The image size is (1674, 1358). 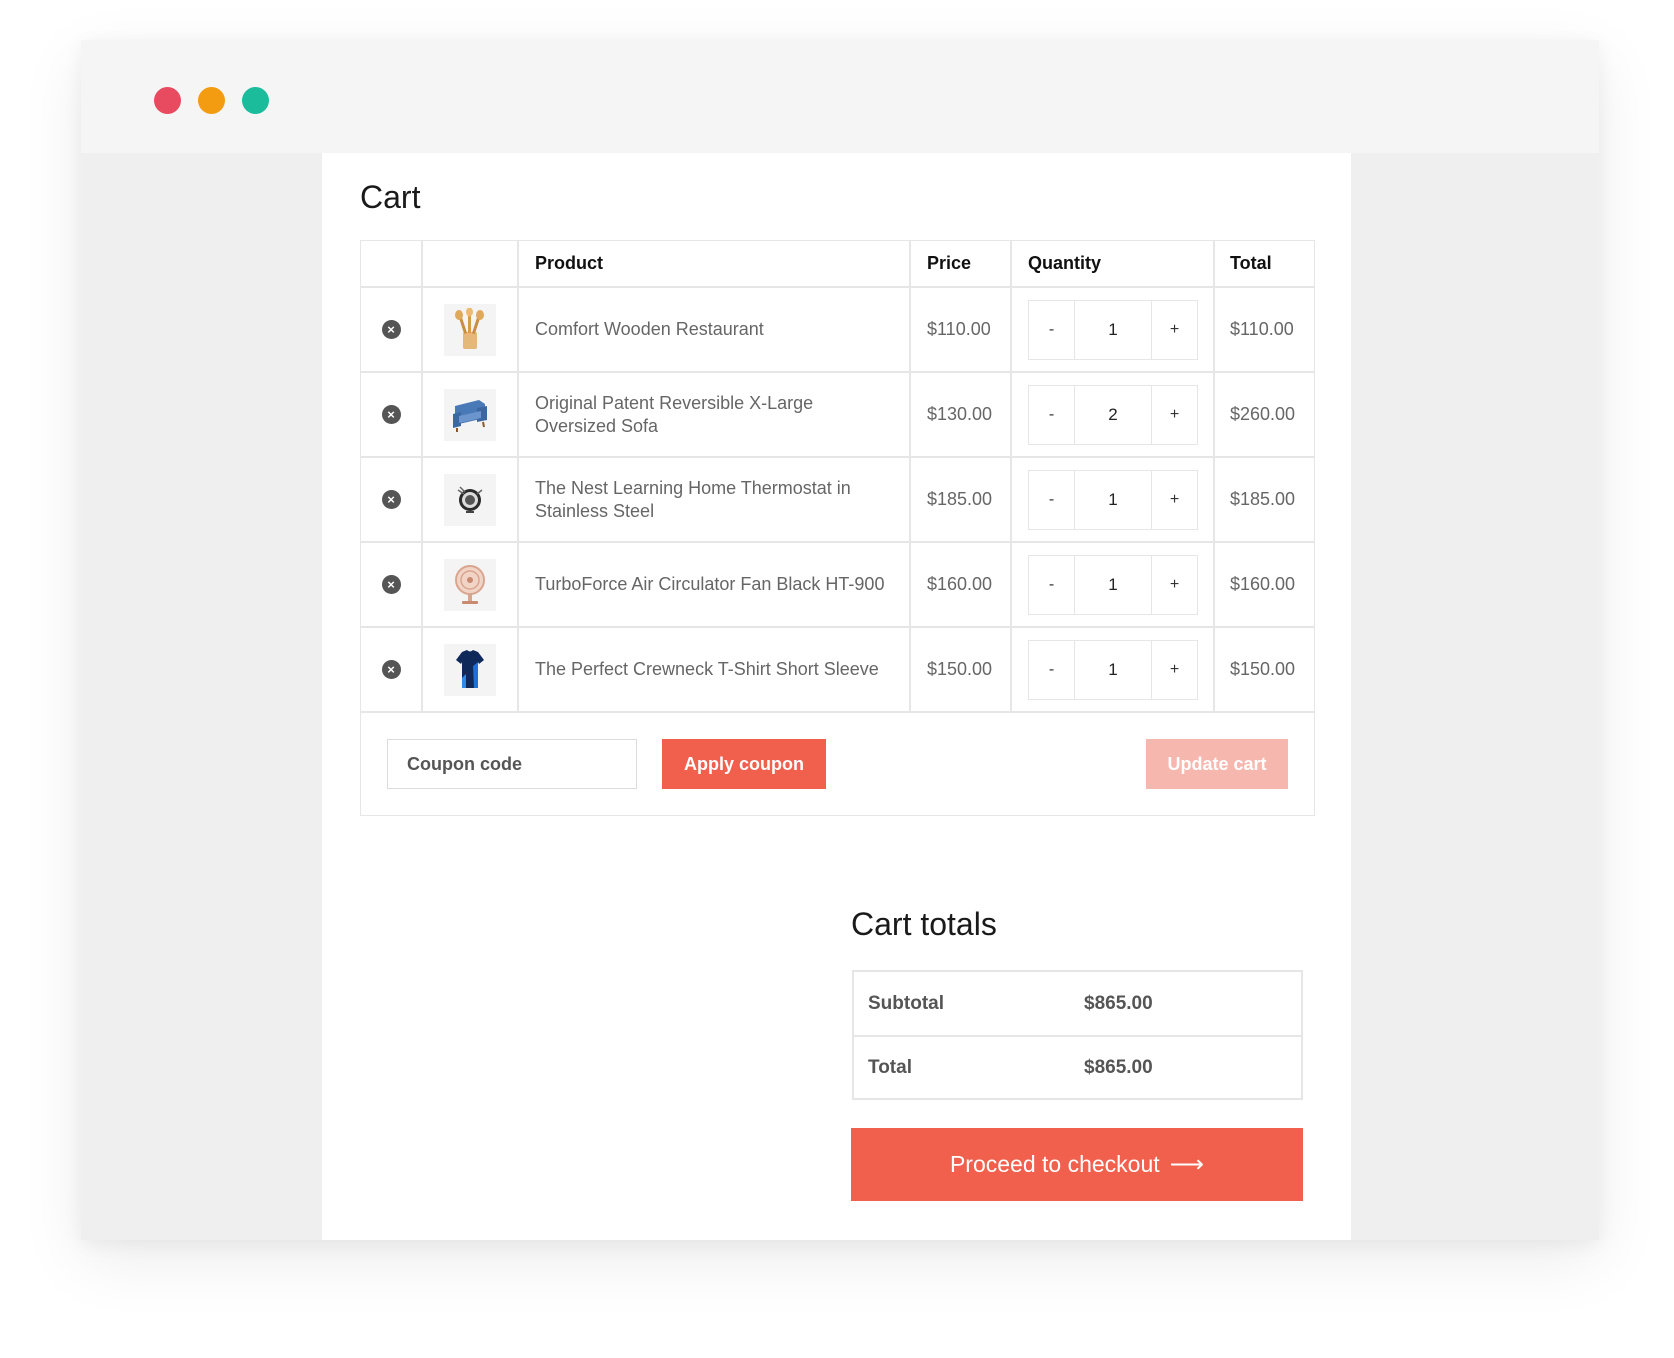 What do you see at coordinates (471, 263) in the screenshot?
I see `header-thumb-cell` at bounding box center [471, 263].